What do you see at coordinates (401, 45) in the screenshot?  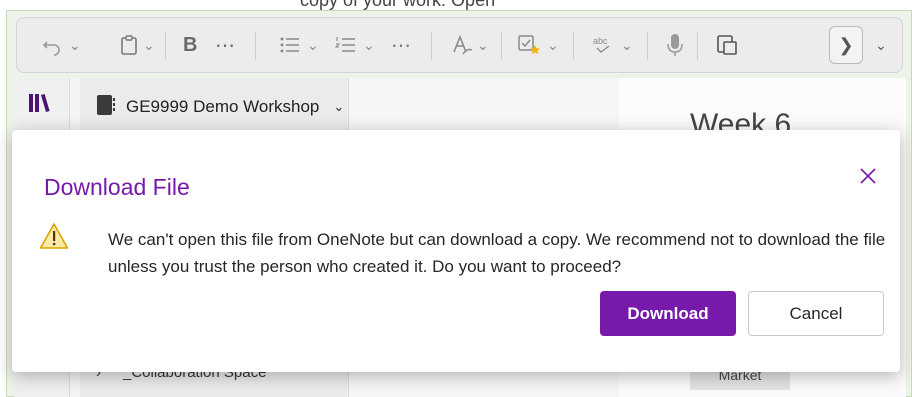 I see `more-paragraph-icon: ⋯` at bounding box center [401, 45].